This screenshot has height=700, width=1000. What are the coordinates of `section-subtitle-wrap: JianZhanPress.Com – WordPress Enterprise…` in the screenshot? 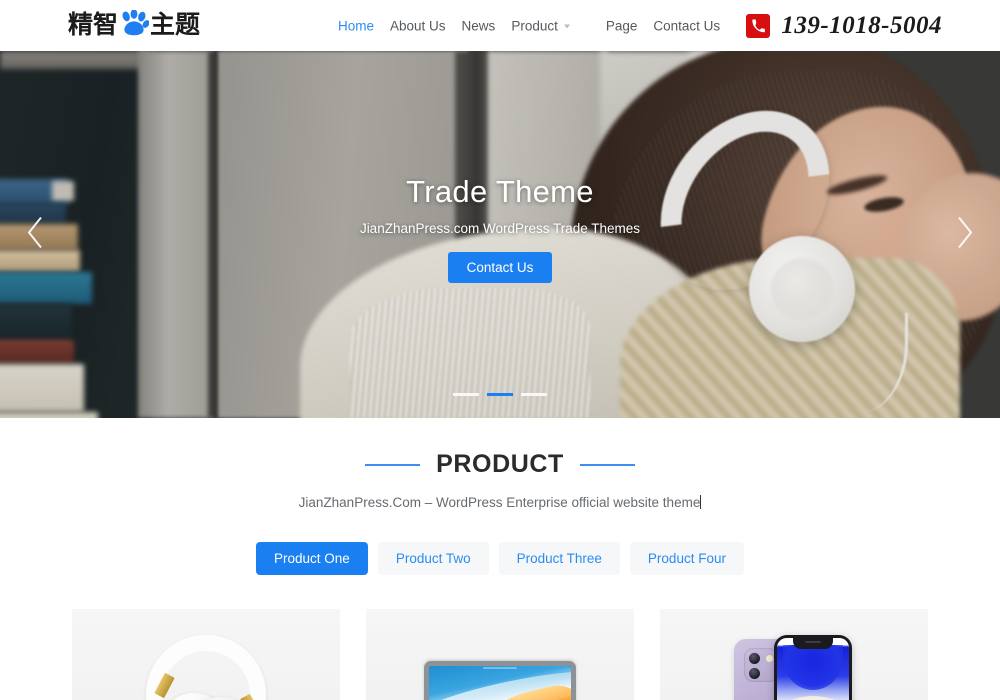 It's located at (500, 502).